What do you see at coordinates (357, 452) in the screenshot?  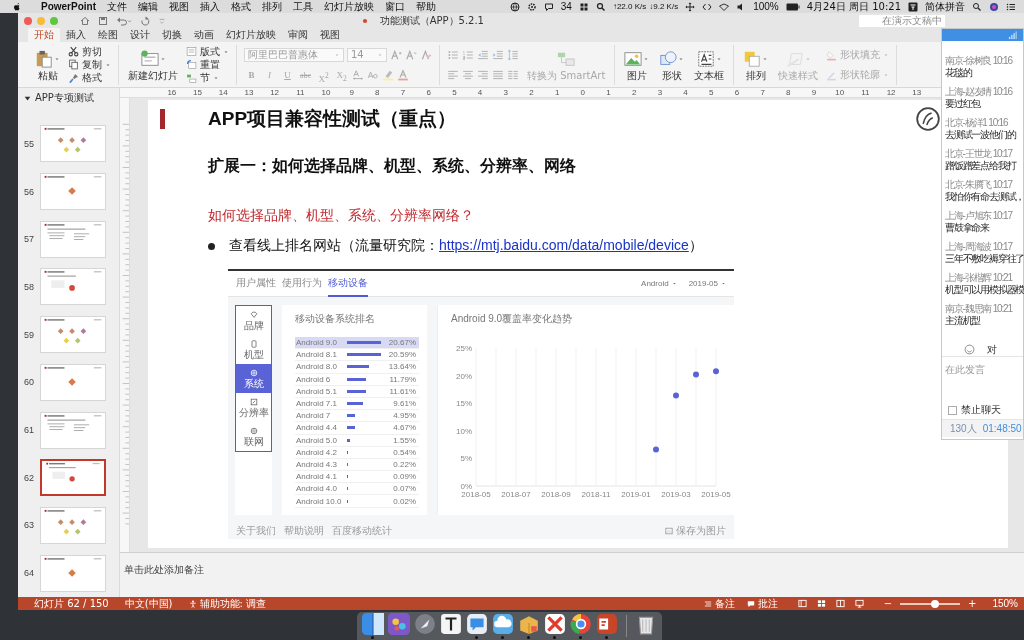 I see `ranking-row: Android 4.2 0.54%` at bounding box center [357, 452].